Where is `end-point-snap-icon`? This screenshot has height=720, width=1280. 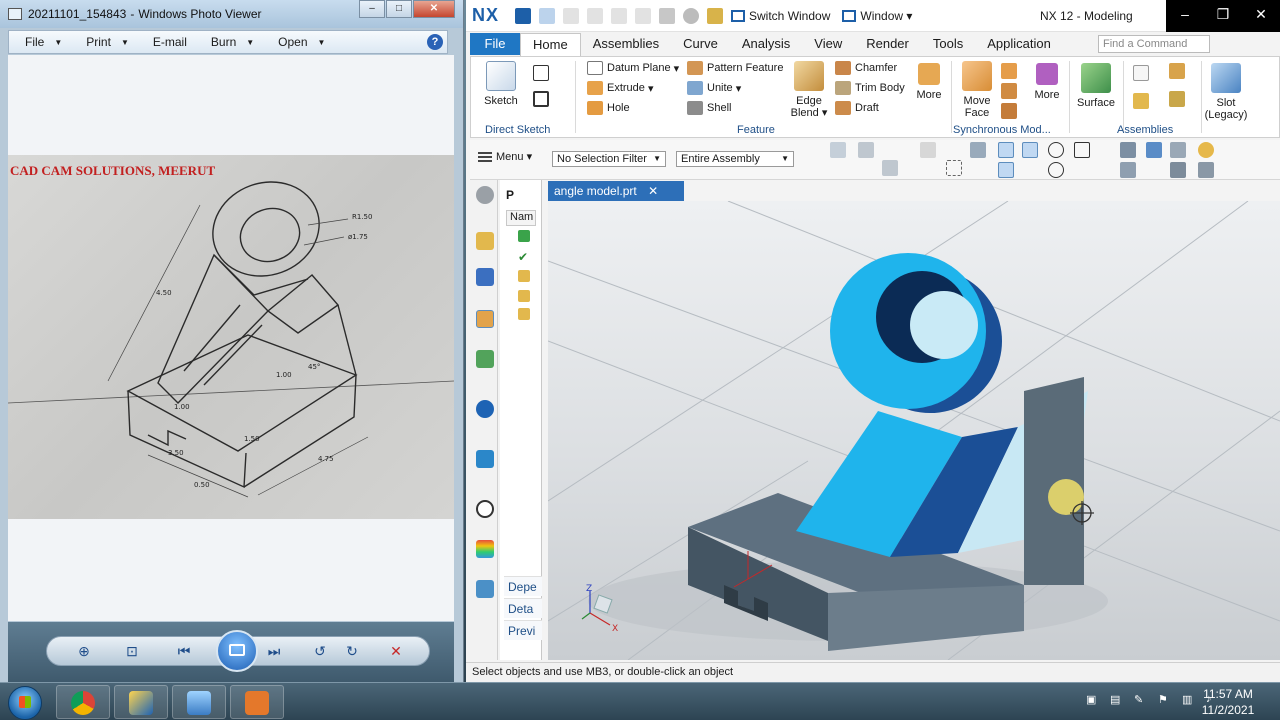 end-point-snap-icon is located at coordinates (1006, 150).